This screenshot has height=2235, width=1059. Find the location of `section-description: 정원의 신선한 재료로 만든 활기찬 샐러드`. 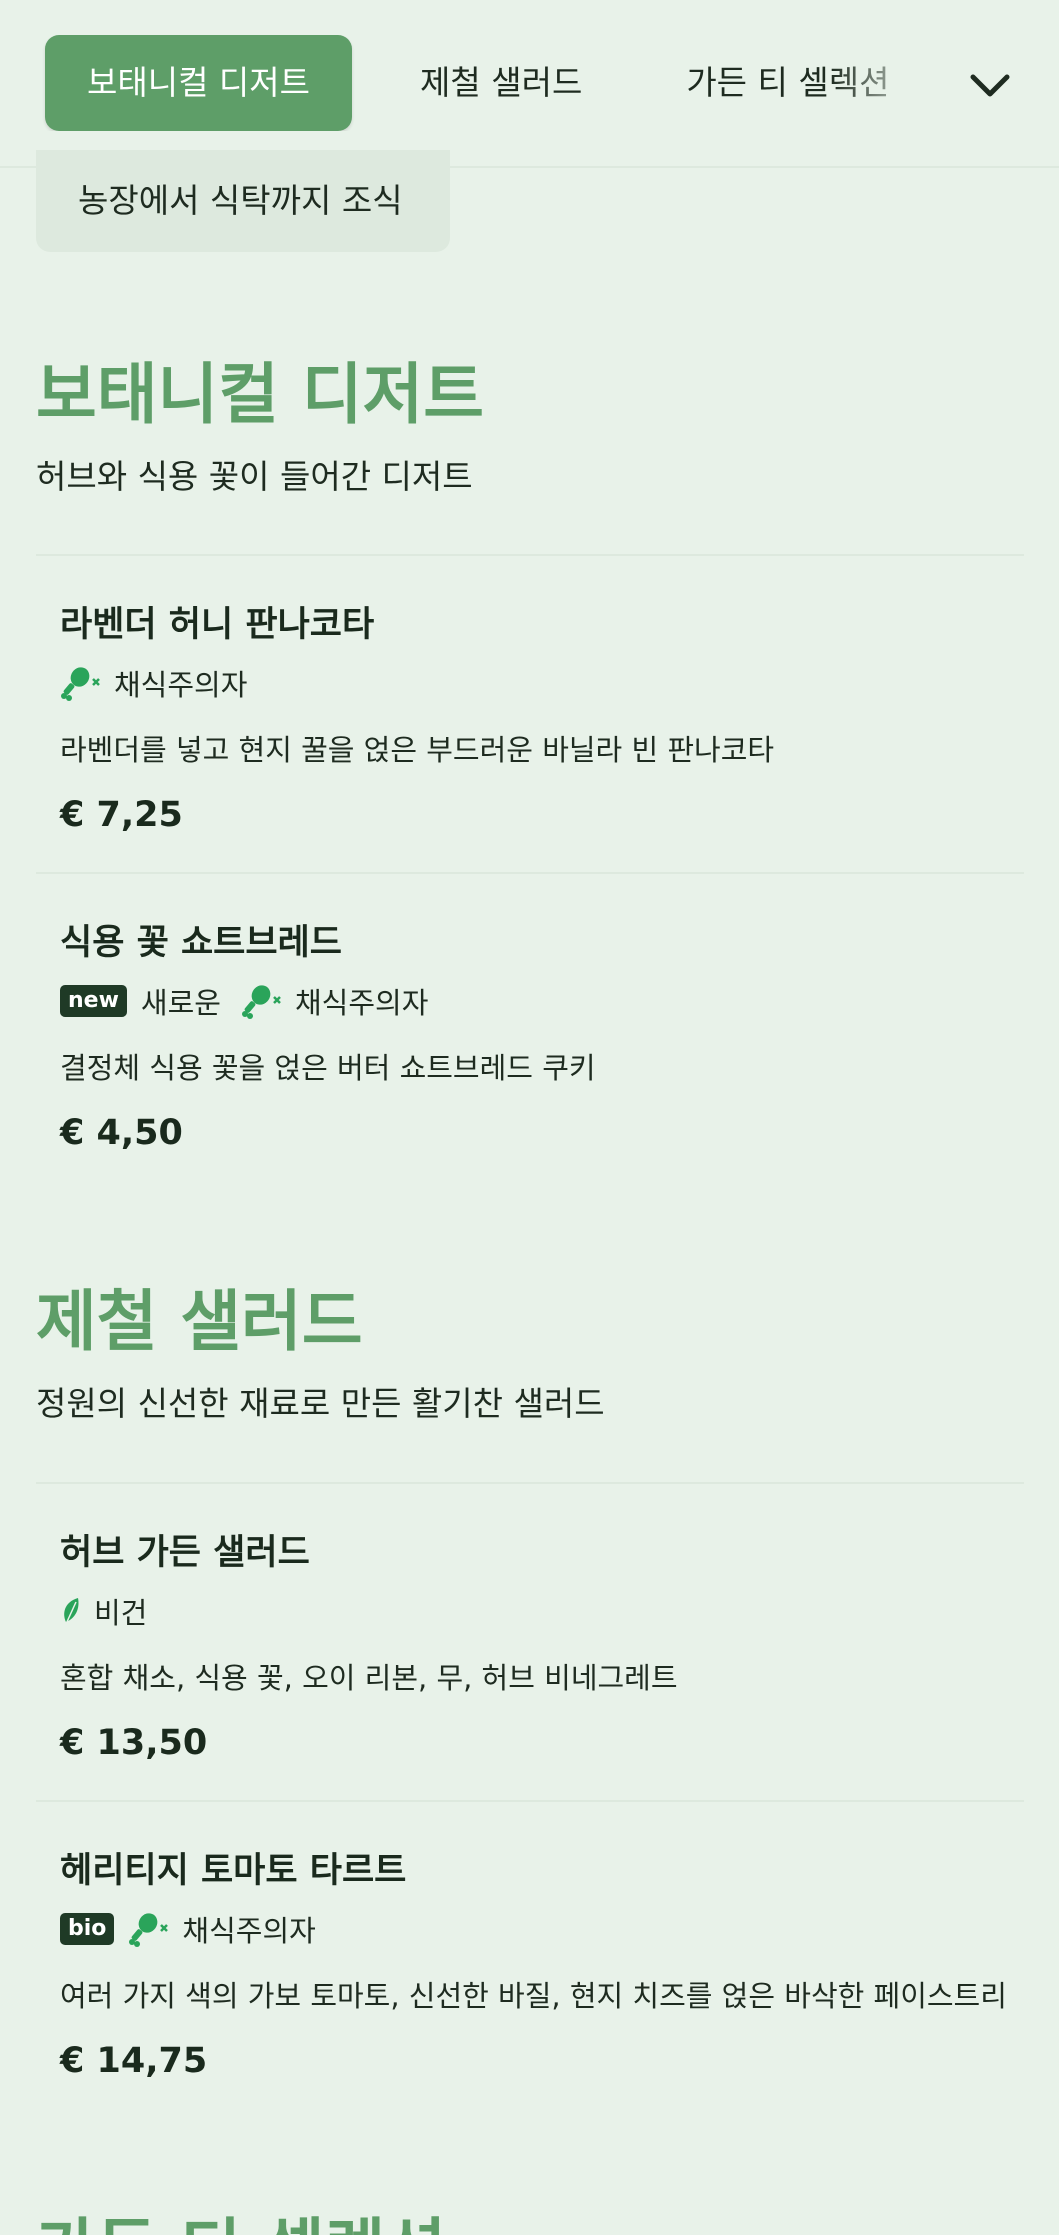

section-description: 정원의 신선한 재료로 만든 활기찬 샐러드 is located at coordinates (320, 1404).